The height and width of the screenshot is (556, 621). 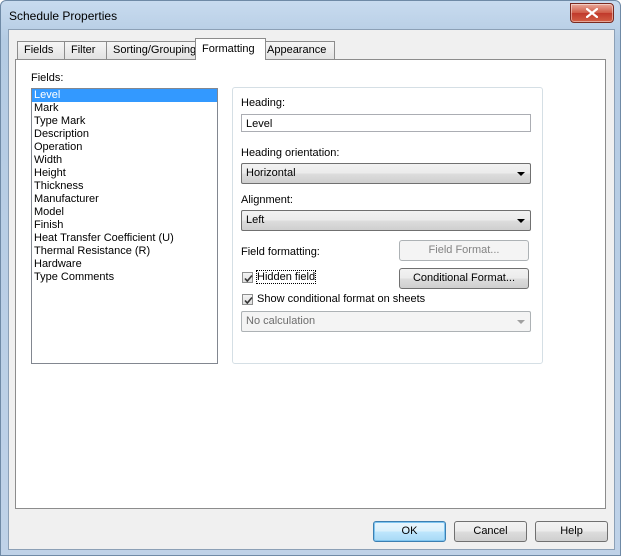 What do you see at coordinates (310, 16) in the screenshot?
I see `title-bar: Schedule Properties` at bounding box center [310, 16].